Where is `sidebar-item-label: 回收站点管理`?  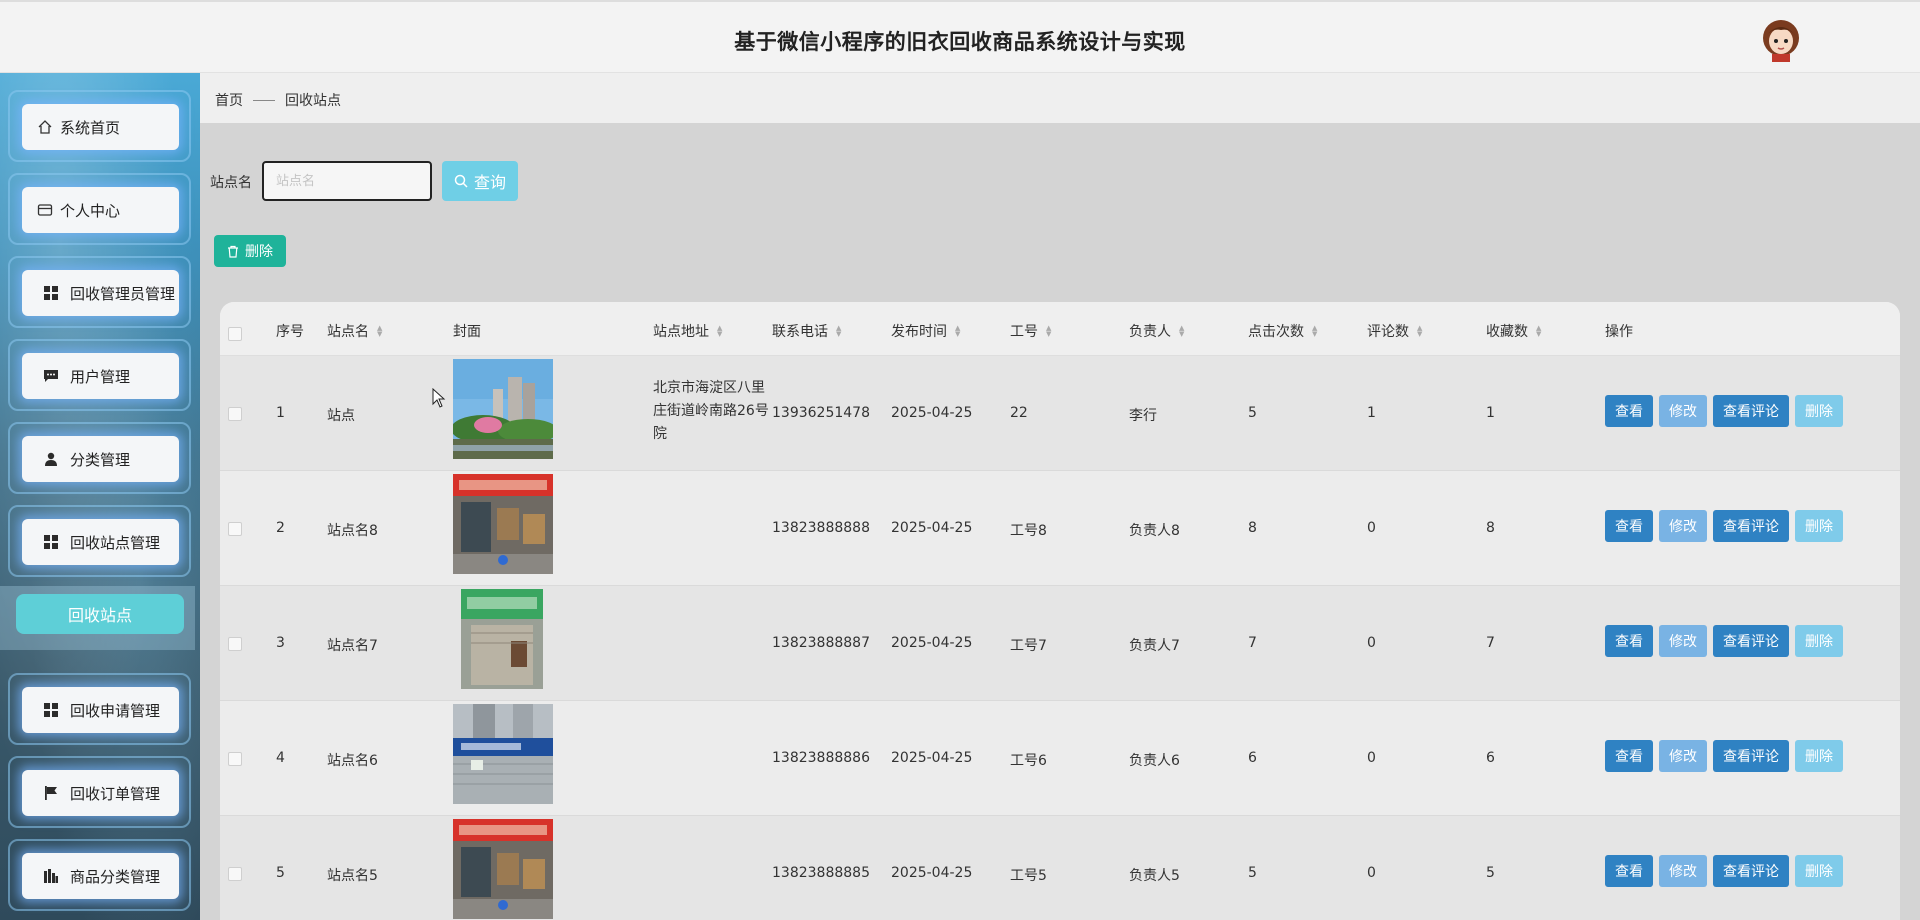 sidebar-item-label: 回收站点管理 is located at coordinates (115, 542).